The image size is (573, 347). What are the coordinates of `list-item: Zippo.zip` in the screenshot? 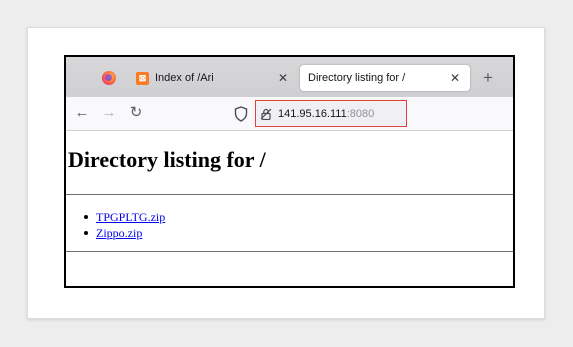 It's located at (123, 233).